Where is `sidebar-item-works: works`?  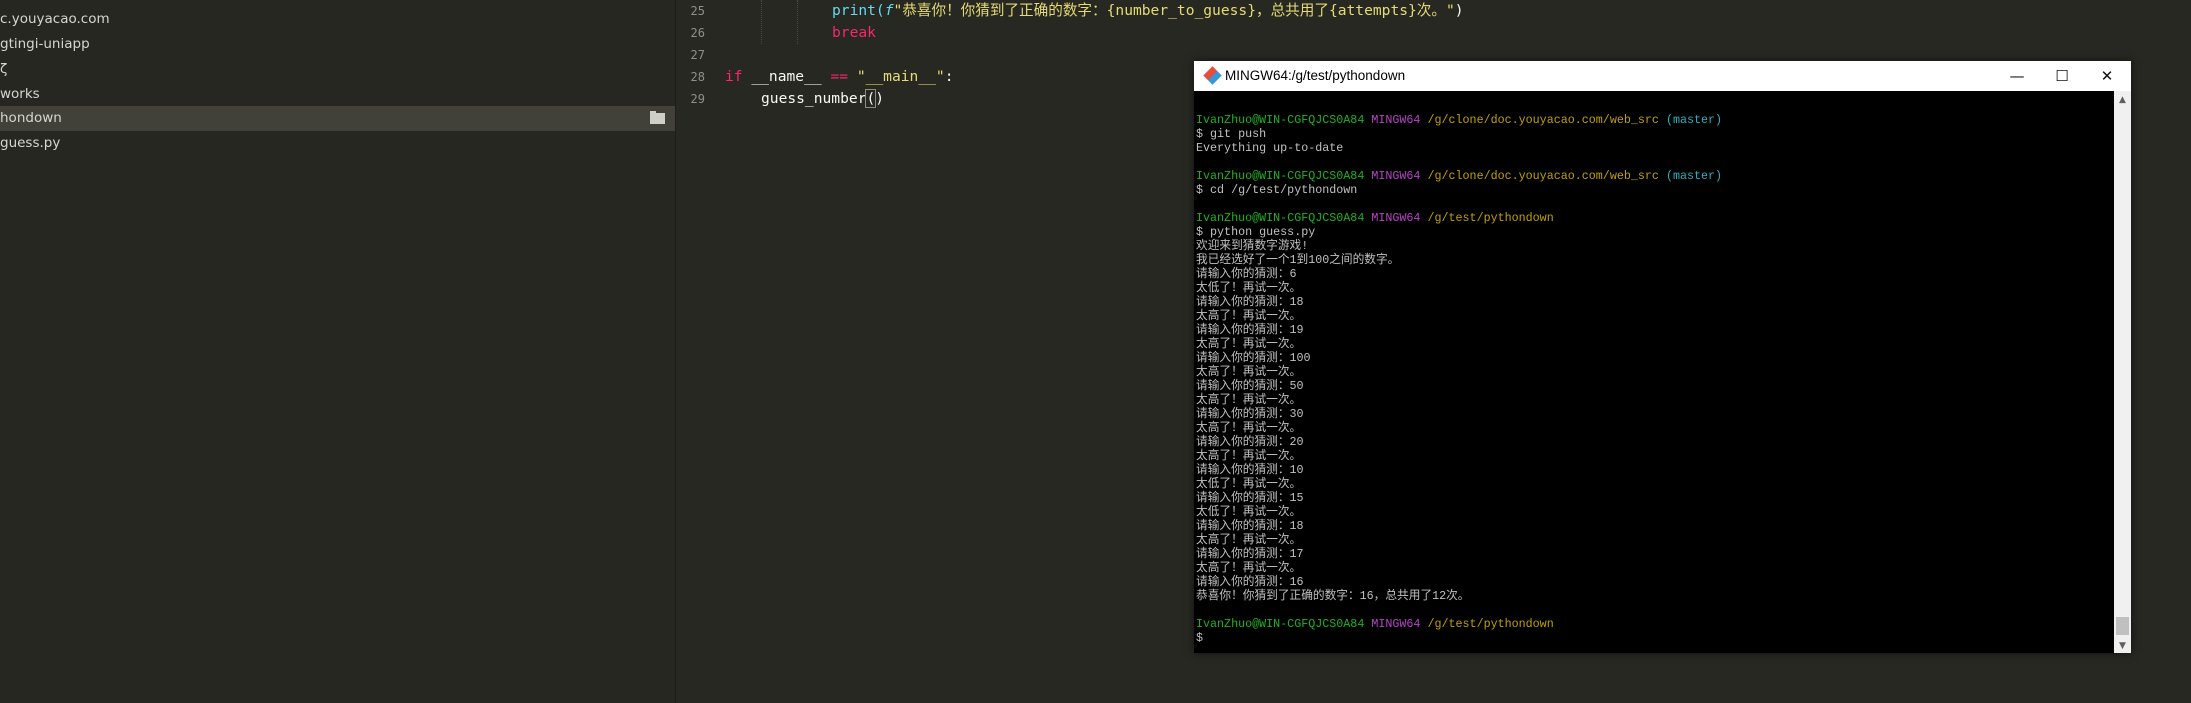 sidebar-item-works: works is located at coordinates (337, 94).